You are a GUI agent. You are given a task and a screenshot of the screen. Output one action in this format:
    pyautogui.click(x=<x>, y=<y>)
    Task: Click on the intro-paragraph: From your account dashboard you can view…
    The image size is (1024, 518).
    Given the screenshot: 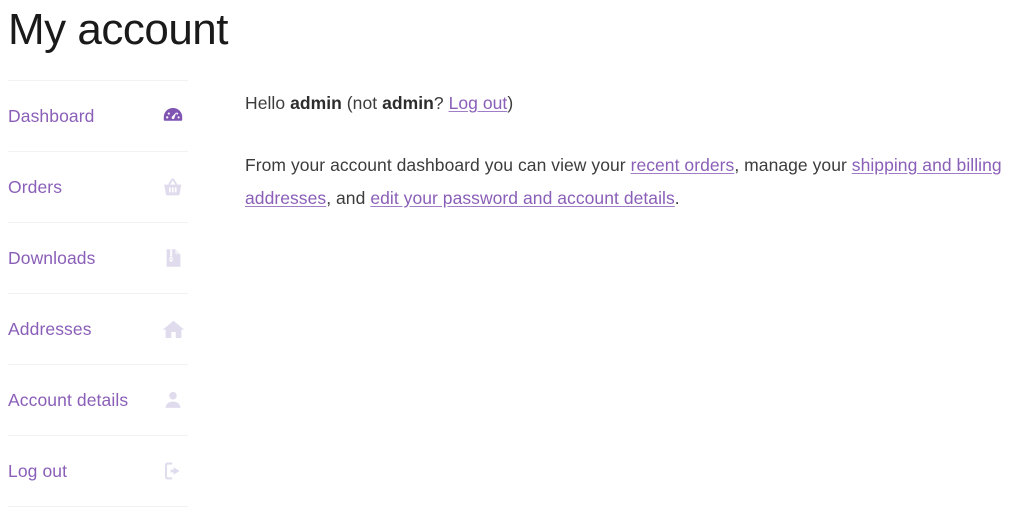 What is the action you would take?
    pyautogui.click(x=632, y=167)
    